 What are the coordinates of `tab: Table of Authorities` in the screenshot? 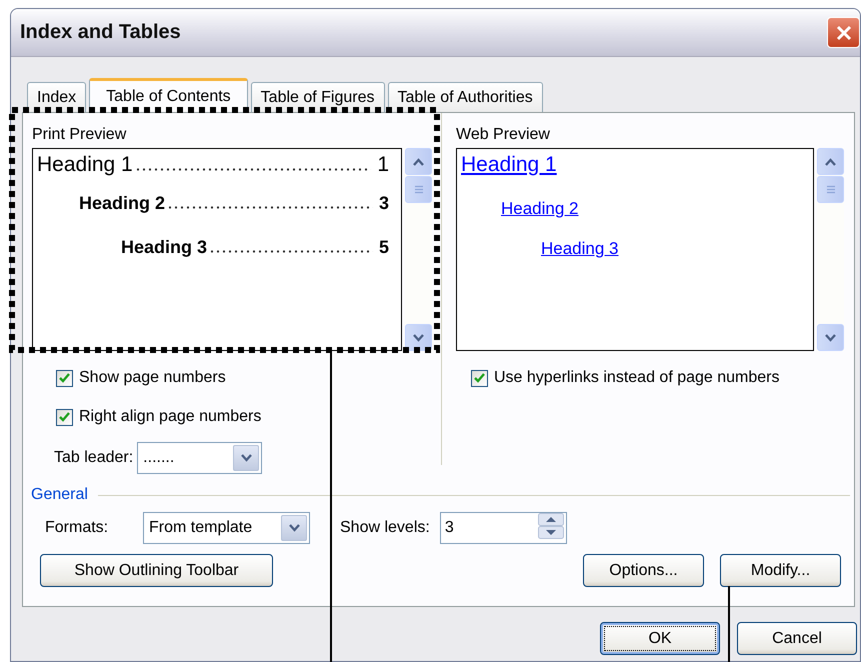 It's located at (465, 97).